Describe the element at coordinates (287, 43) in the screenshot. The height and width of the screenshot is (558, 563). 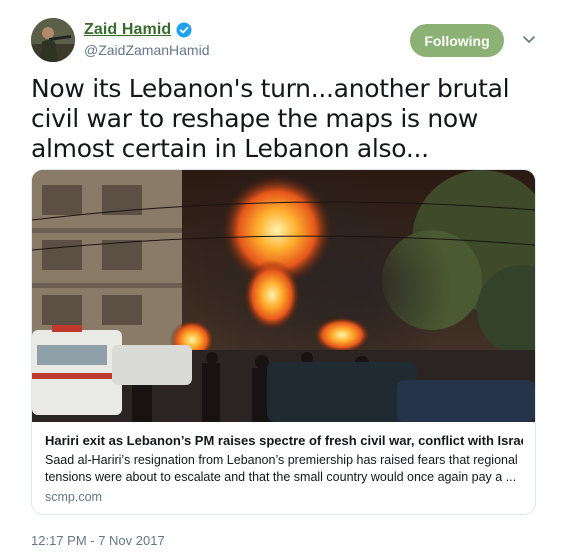
I see `tweet-header: Zaid Hamid @ZaidZamanHamid Following` at that location.